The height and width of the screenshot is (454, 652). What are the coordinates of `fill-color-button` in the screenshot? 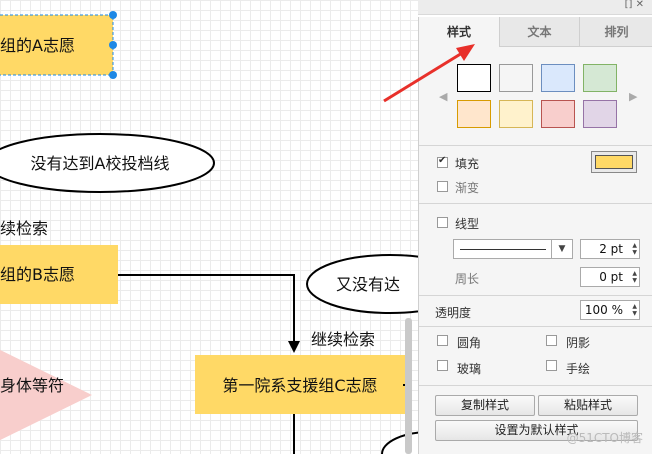 It's located at (614, 162).